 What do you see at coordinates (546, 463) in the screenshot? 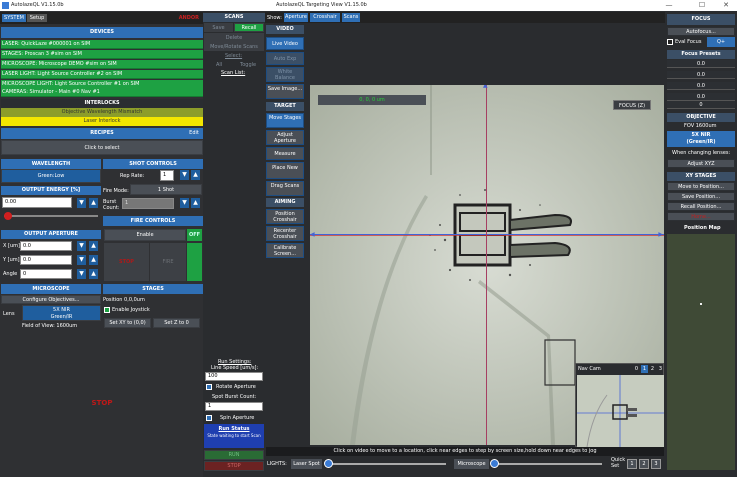
I see `microscope-light-slider` at bounding box center [546, 463].